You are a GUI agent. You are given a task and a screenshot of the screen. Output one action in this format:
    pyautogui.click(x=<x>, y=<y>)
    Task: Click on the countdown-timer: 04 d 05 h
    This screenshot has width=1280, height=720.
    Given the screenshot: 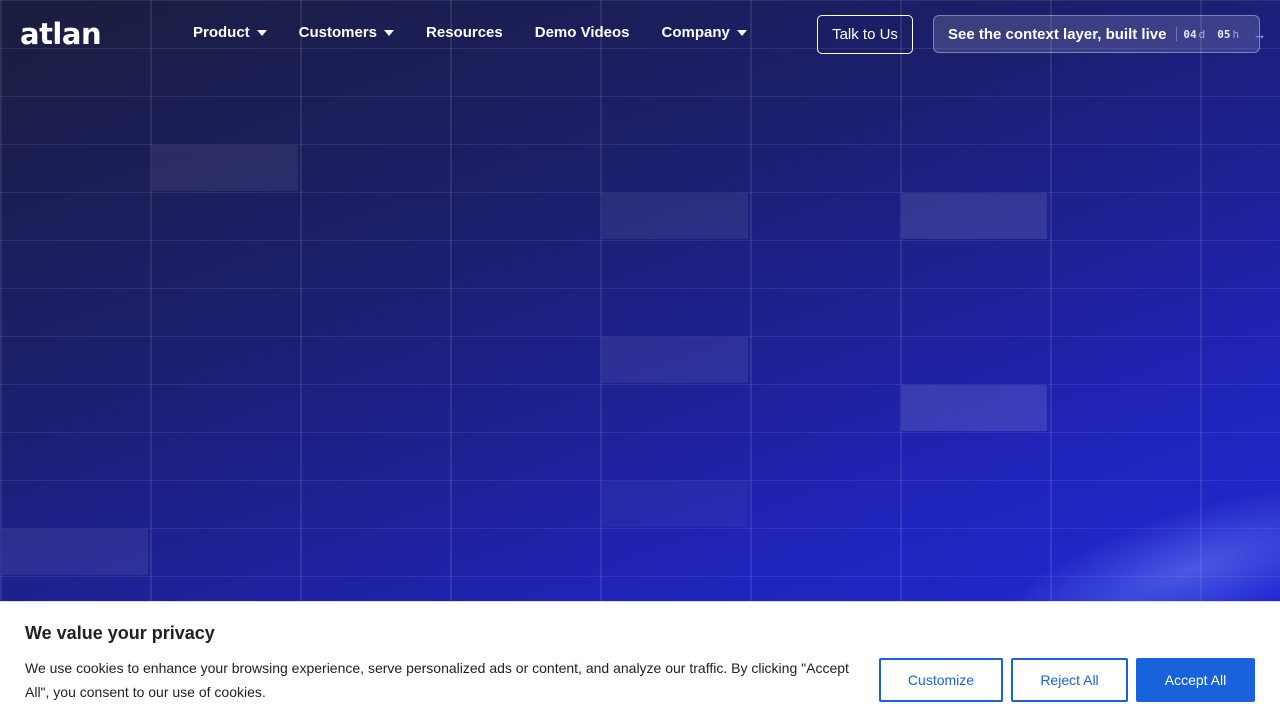 What is the action you would take?
    pyautogui.click(x=1212, y=34)
    